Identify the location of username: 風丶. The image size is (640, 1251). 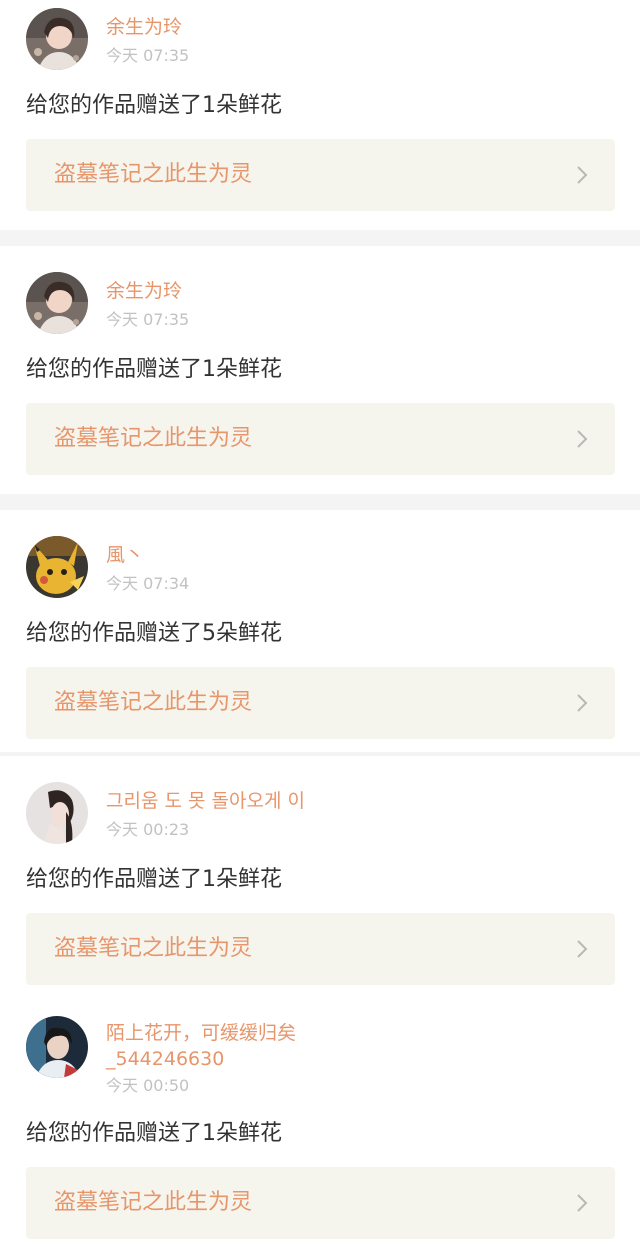
(125, 555).